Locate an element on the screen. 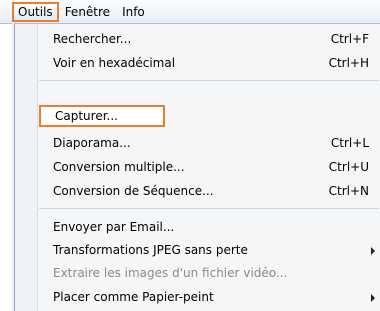 This screenshot has height=311, width=380. menu-item-rechercher: Rechercher... Ctrl+F is located at coordinates (208, 39).